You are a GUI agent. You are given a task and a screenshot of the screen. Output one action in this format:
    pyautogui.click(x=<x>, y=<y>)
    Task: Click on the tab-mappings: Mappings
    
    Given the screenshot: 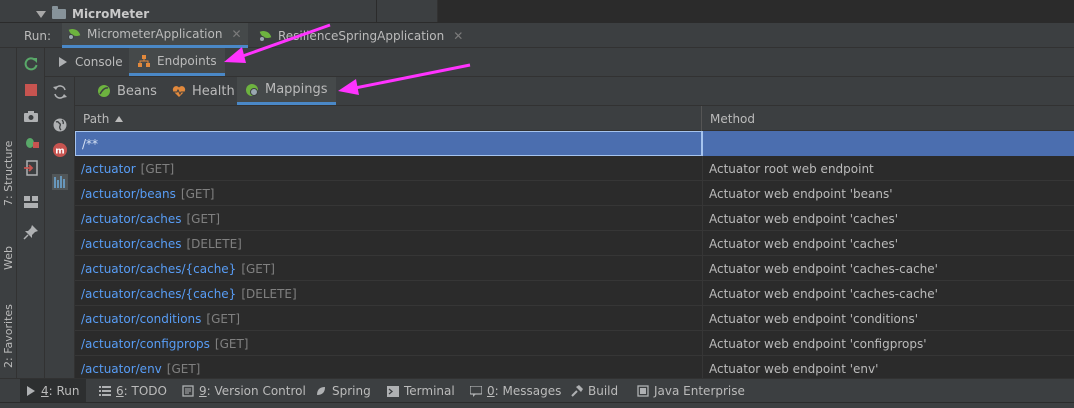 What is the action you would take?
    pyautogui.click(x=286, y=91)
    